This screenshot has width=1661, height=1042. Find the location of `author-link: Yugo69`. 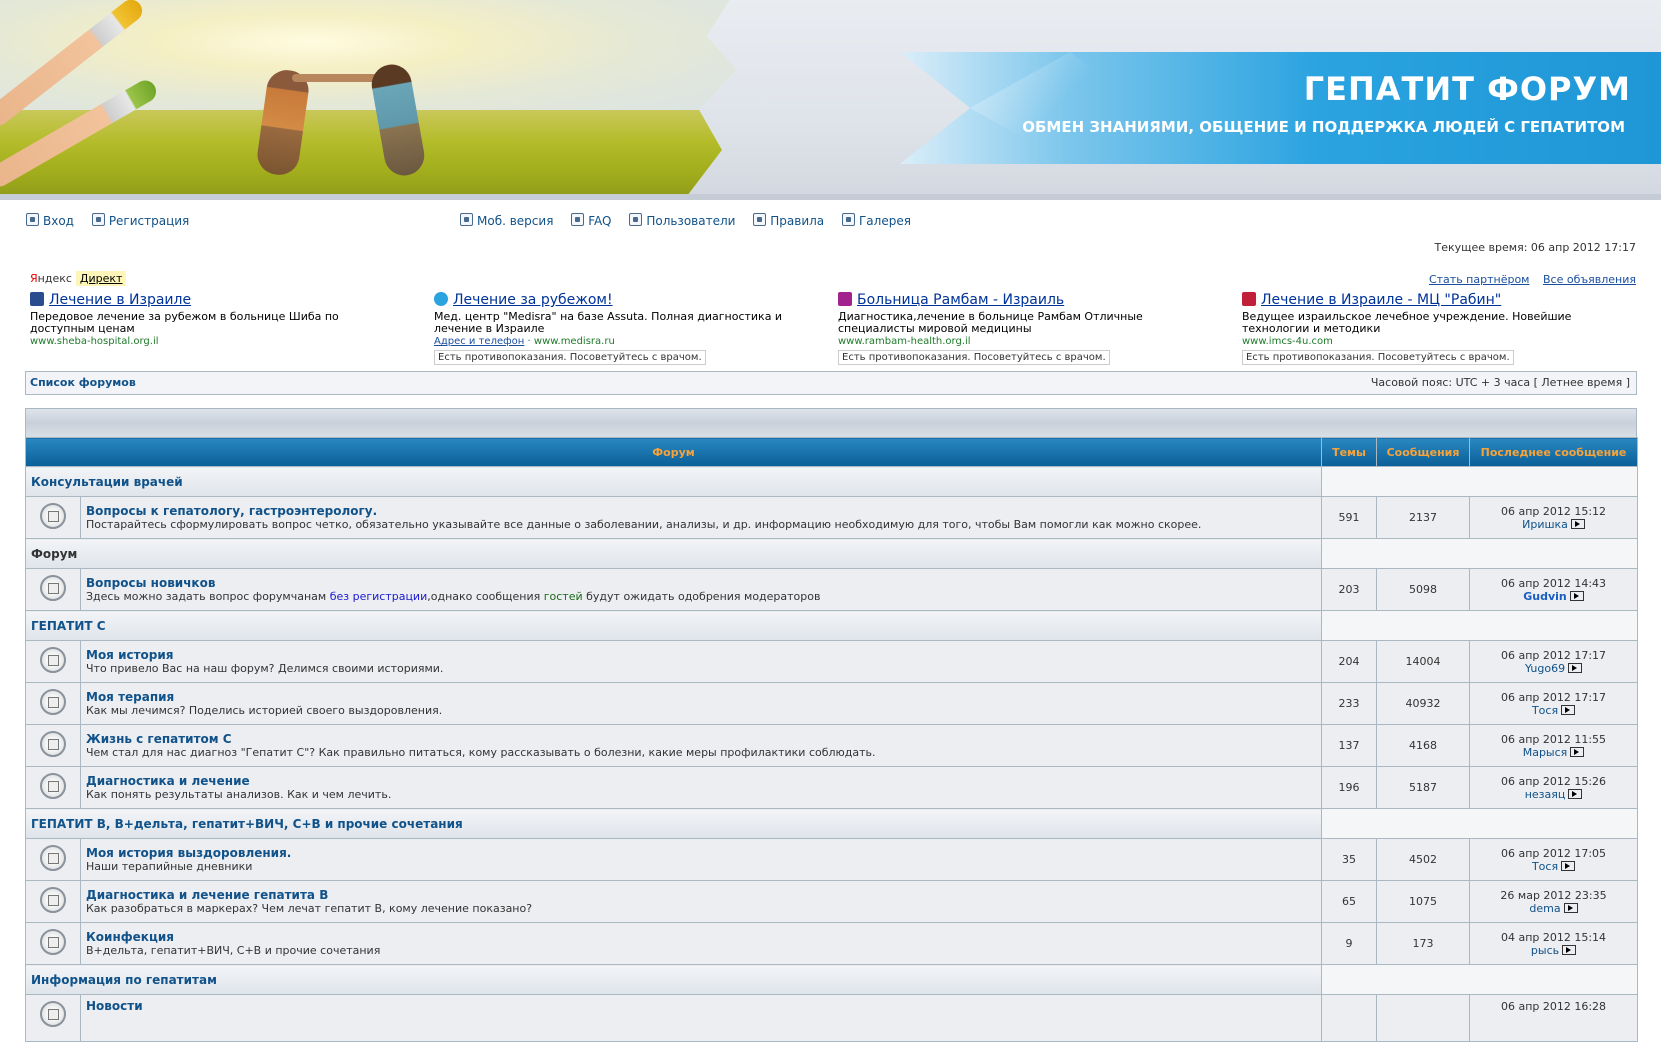

author-link: Yugo69 is located at coordinates (1545, 668).